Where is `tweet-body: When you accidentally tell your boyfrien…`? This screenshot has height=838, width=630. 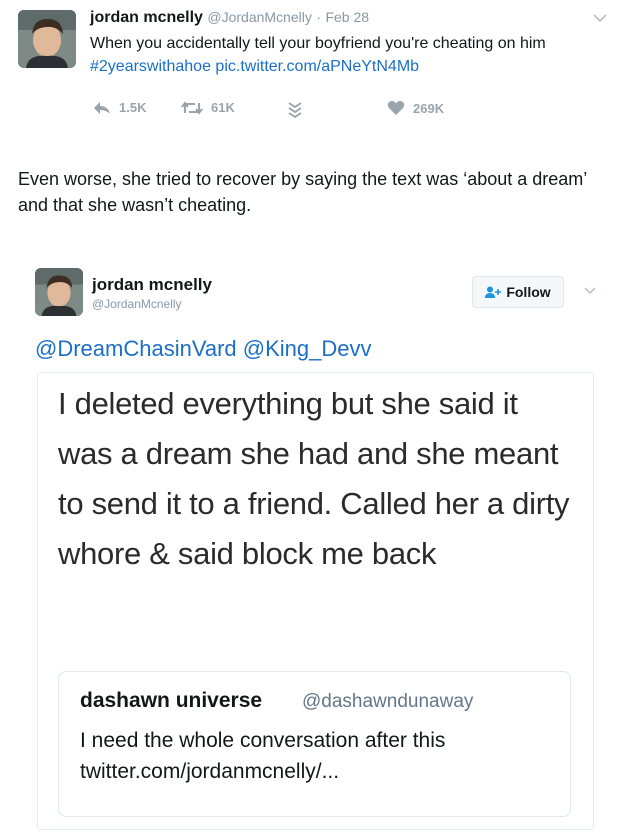 tweet-body: When you accidentally tell your boyfrien… is located at coordinates (318, 43).